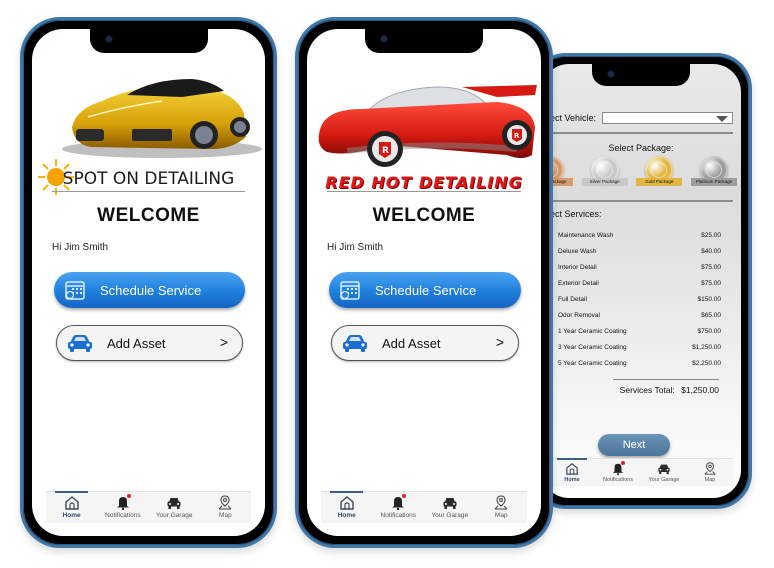  What do you see at coordinates (706, 347) in the screenshot?
I see `service-price: $1,250.00` at bounding box center [706, 347].